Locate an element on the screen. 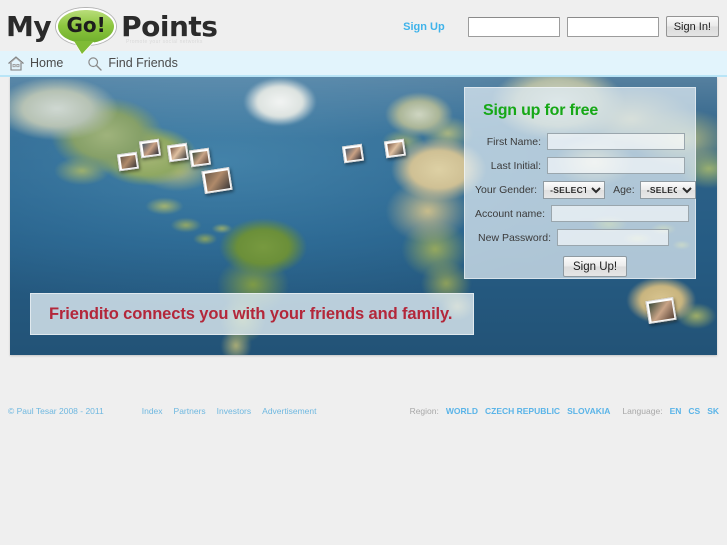  signup-submit-row: Sign Up! is located at coordinates (580, 266).